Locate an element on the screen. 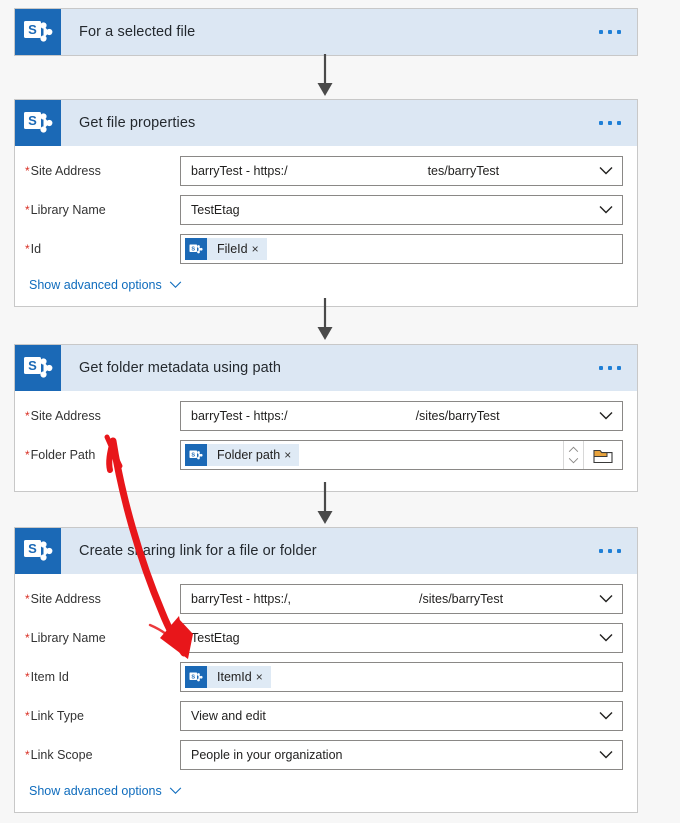 The width and height of the screenshot is (680, 823). card-title: Create sharing link for a file or folder is located at coordinates (198, 551).